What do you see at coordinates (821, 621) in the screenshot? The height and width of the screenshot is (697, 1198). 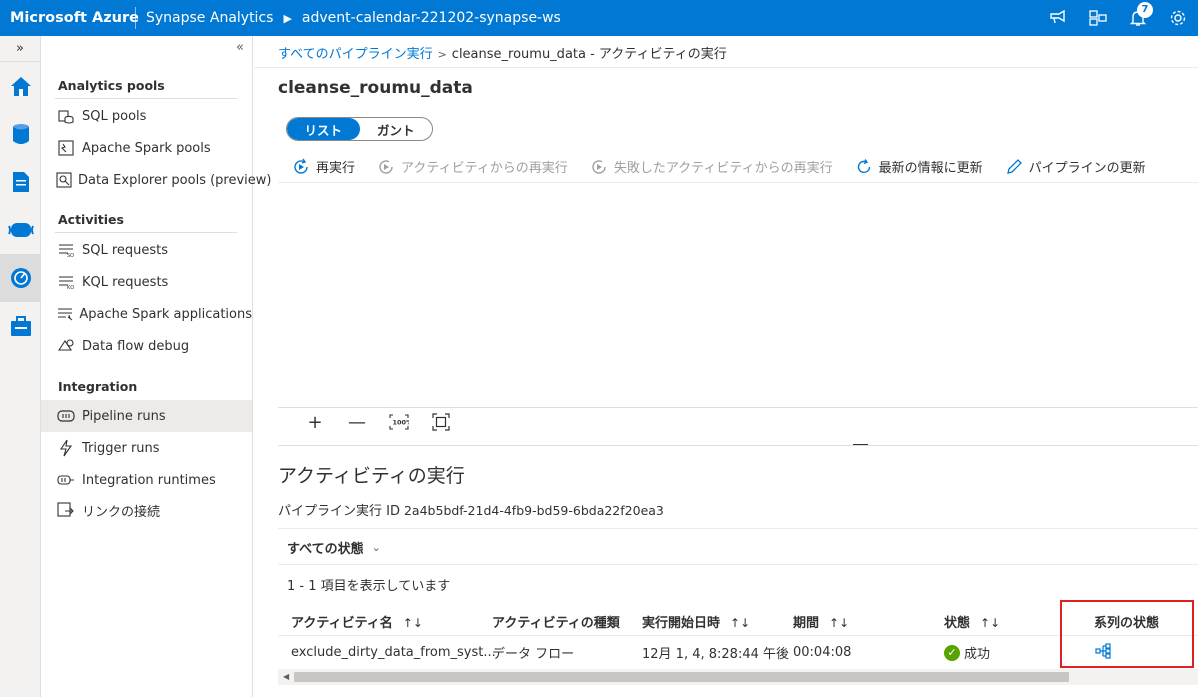 I see `column-duration: 期間 ↑↓` at bounding box center [821, 621].